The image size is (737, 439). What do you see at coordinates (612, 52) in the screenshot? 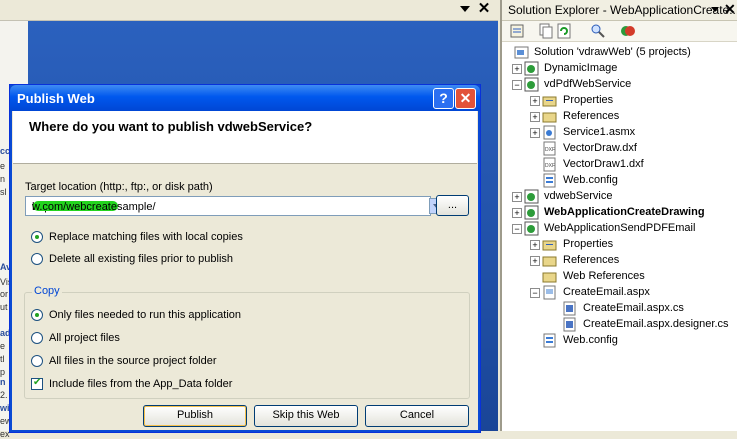
I see `solution-label: Solution 'vdrawWeb' (5 projects)` at bounding box center [612, 52].